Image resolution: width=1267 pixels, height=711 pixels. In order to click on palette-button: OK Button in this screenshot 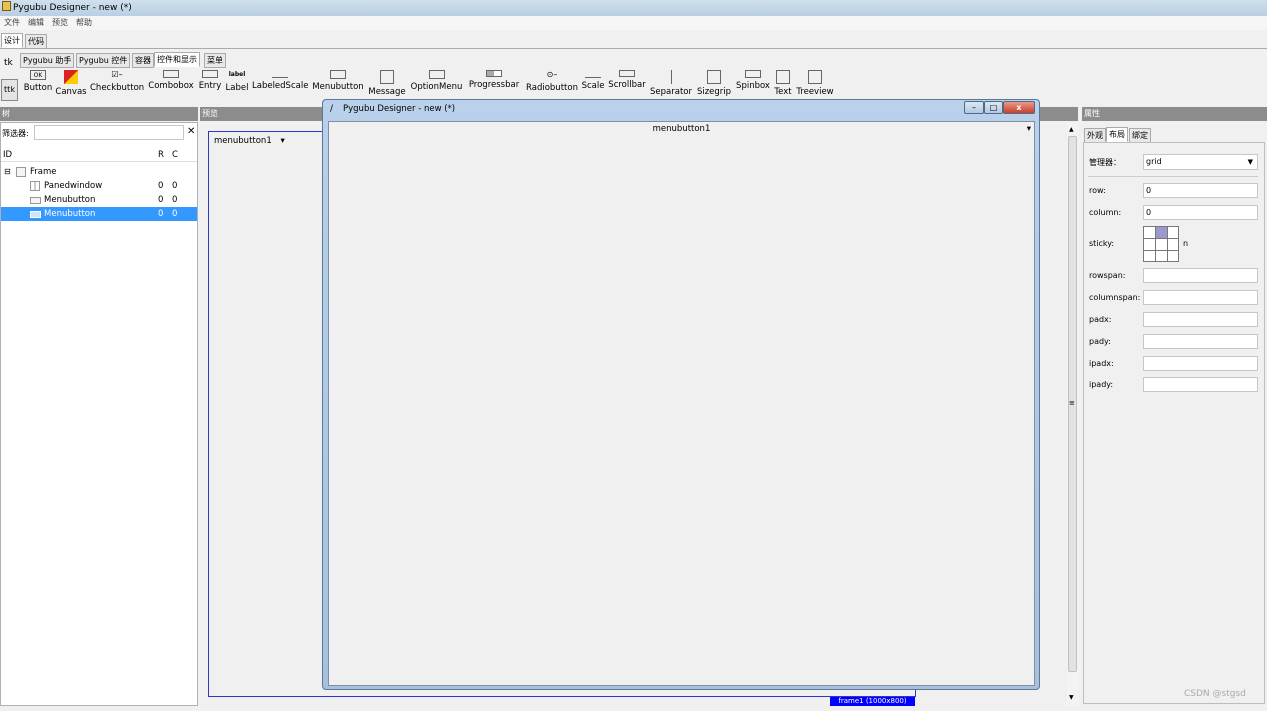, I will do `click(38, 80)`.